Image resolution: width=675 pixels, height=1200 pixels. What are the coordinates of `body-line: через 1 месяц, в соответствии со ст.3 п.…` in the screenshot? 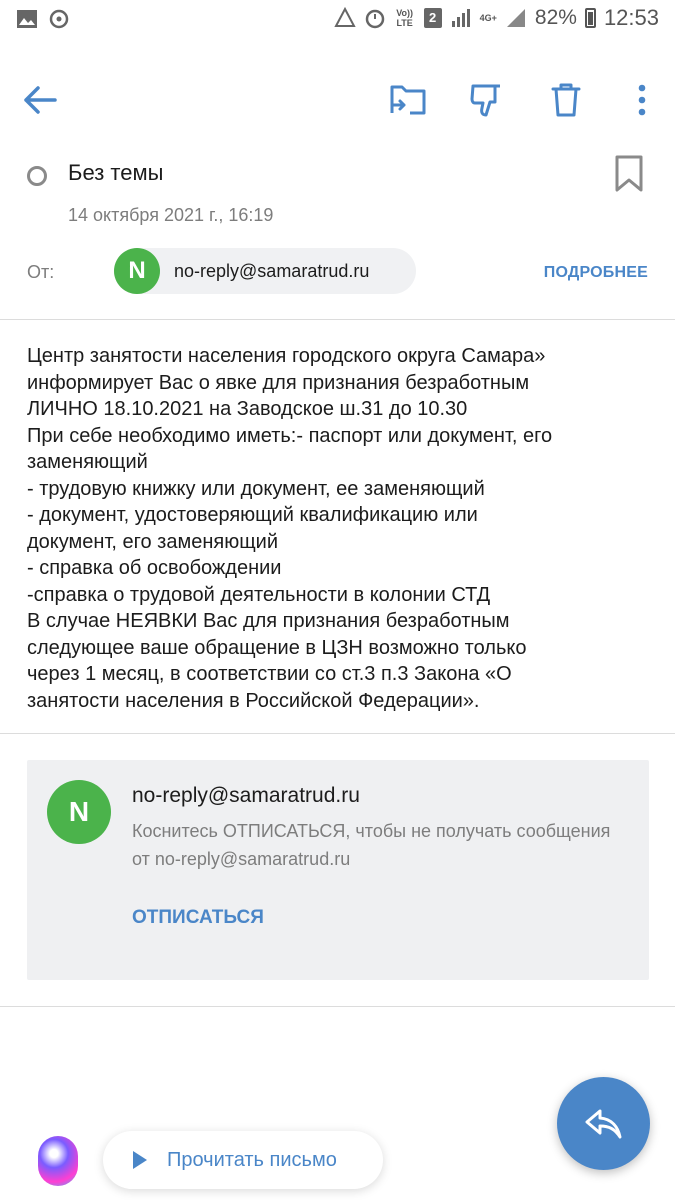 It's located at (269, 674).